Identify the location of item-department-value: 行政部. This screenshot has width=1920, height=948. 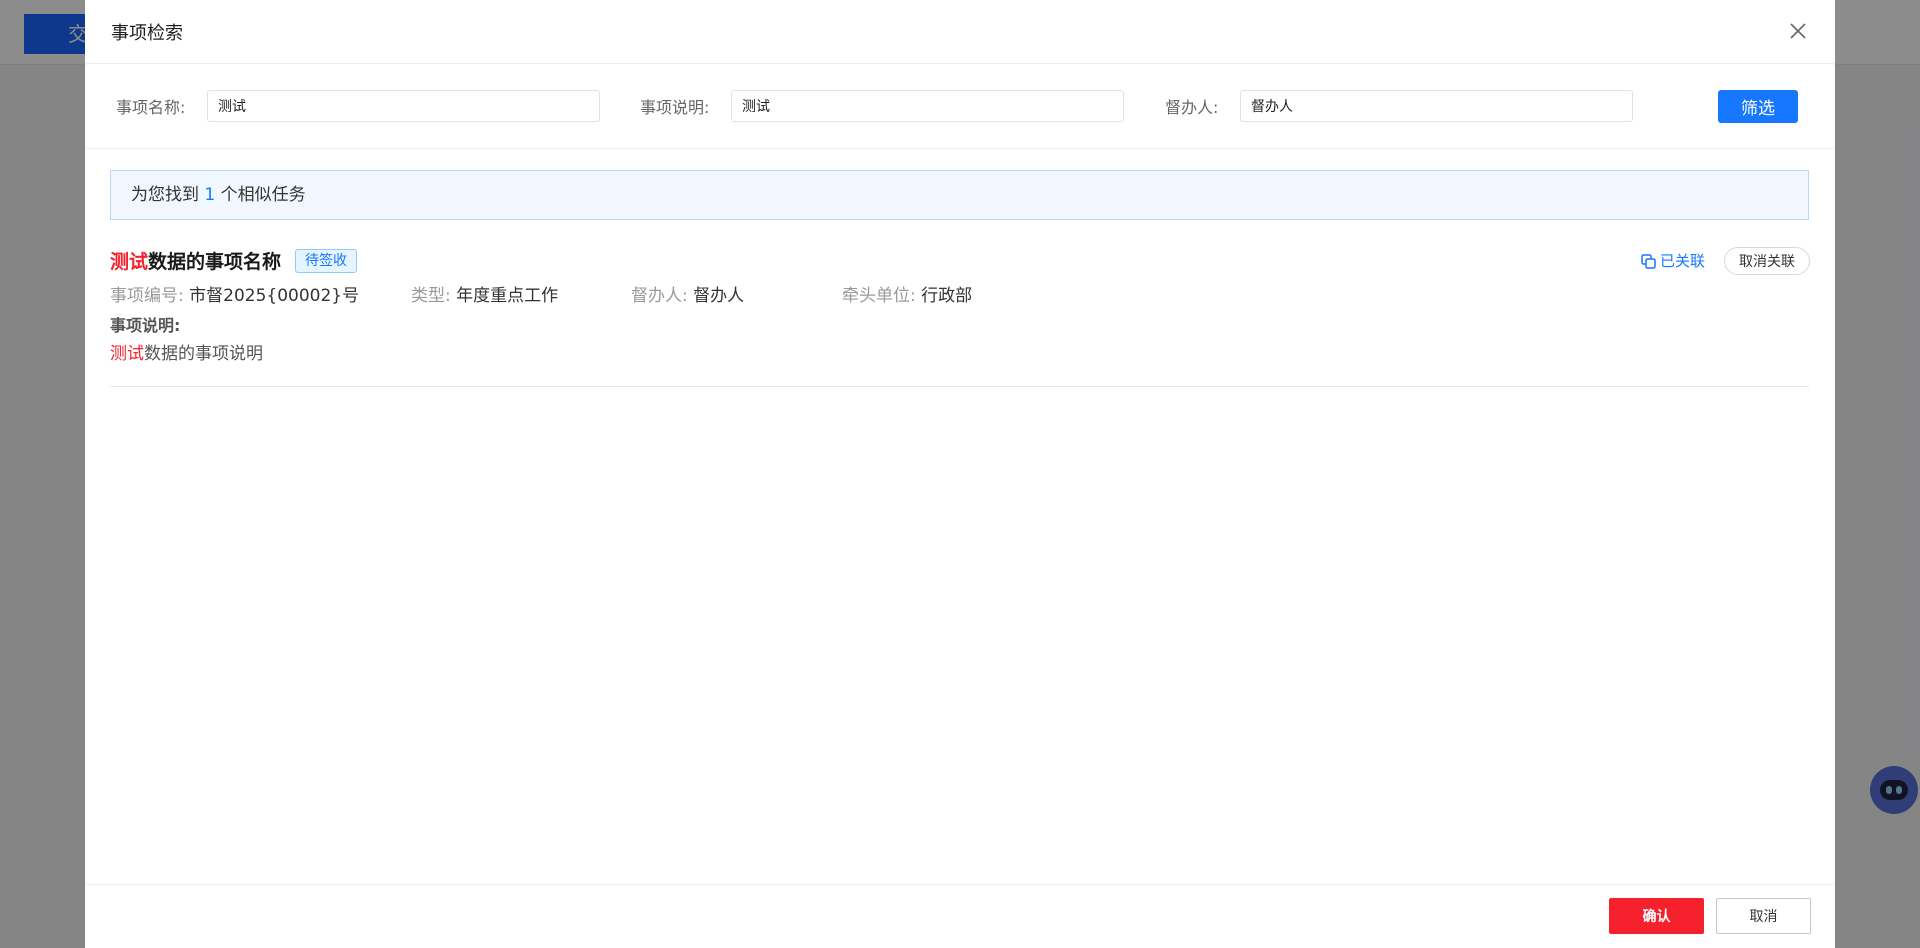
(947, 296).